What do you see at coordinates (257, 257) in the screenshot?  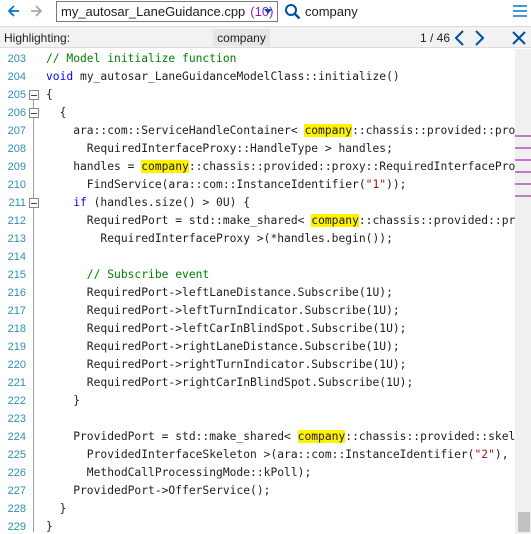 I see `code-line: 214` at bounding box center [257, 257].